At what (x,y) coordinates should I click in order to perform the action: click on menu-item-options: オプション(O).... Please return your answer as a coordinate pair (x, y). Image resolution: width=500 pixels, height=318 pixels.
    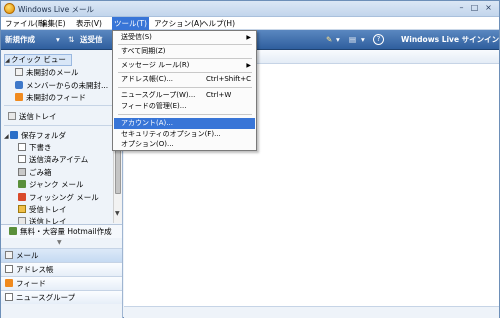
    Looking at the image, I should click on (184, 144).